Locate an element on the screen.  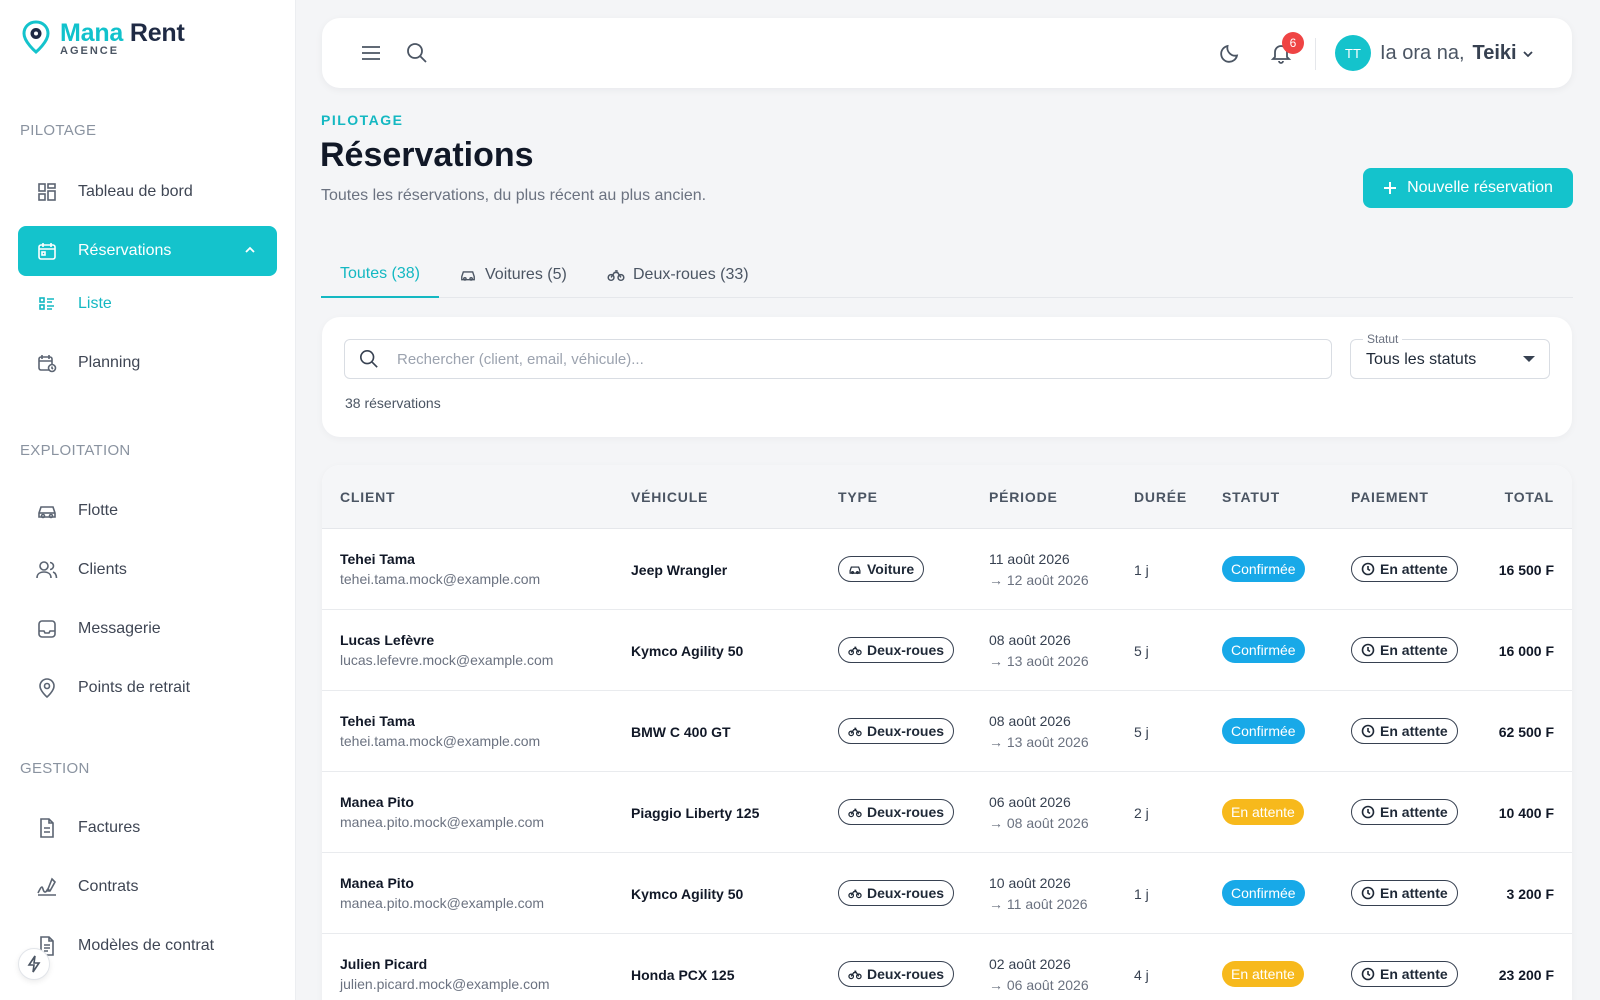
sidebar-item-label: Réservations is located at coordinates (125, 250).